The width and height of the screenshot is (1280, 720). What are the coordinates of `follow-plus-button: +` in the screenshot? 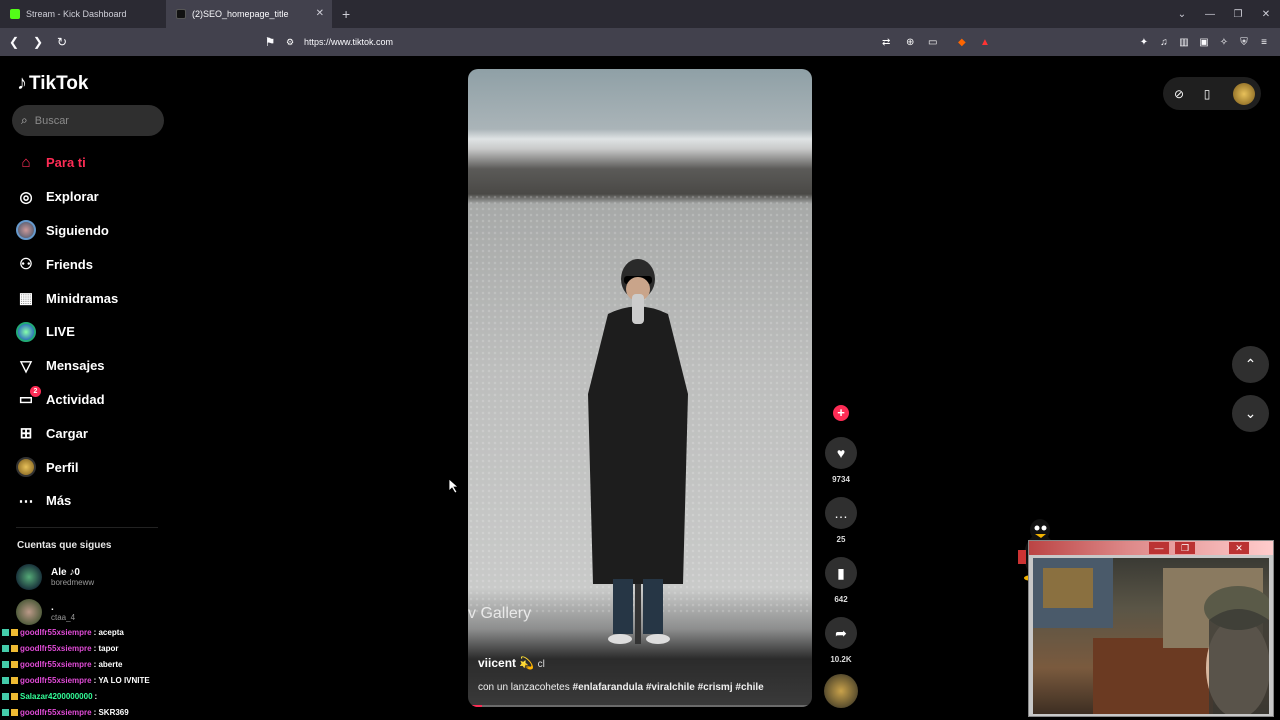 It's located at (841, 413).